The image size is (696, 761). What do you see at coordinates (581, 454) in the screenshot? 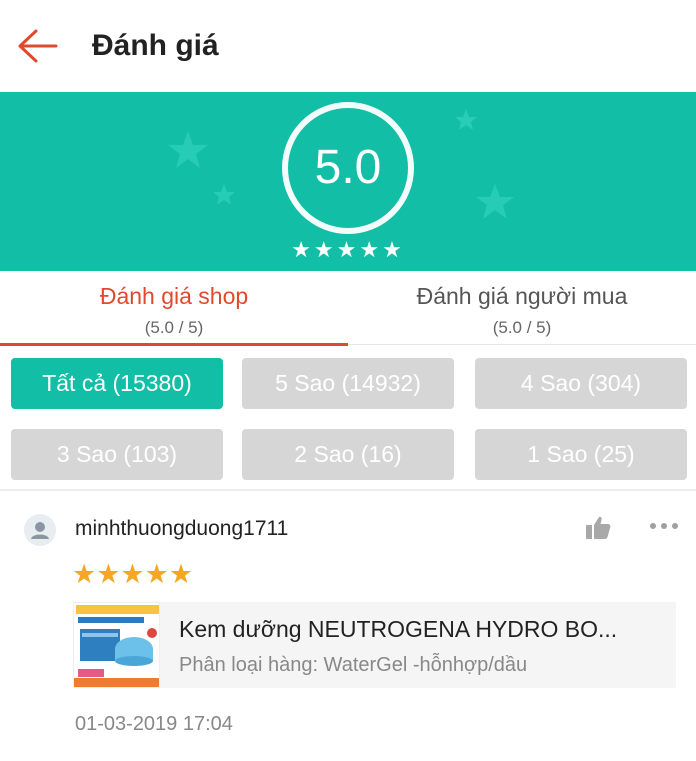
I see `filter-1-star: 1 Sao (25)` at bounding box center [581, 454].